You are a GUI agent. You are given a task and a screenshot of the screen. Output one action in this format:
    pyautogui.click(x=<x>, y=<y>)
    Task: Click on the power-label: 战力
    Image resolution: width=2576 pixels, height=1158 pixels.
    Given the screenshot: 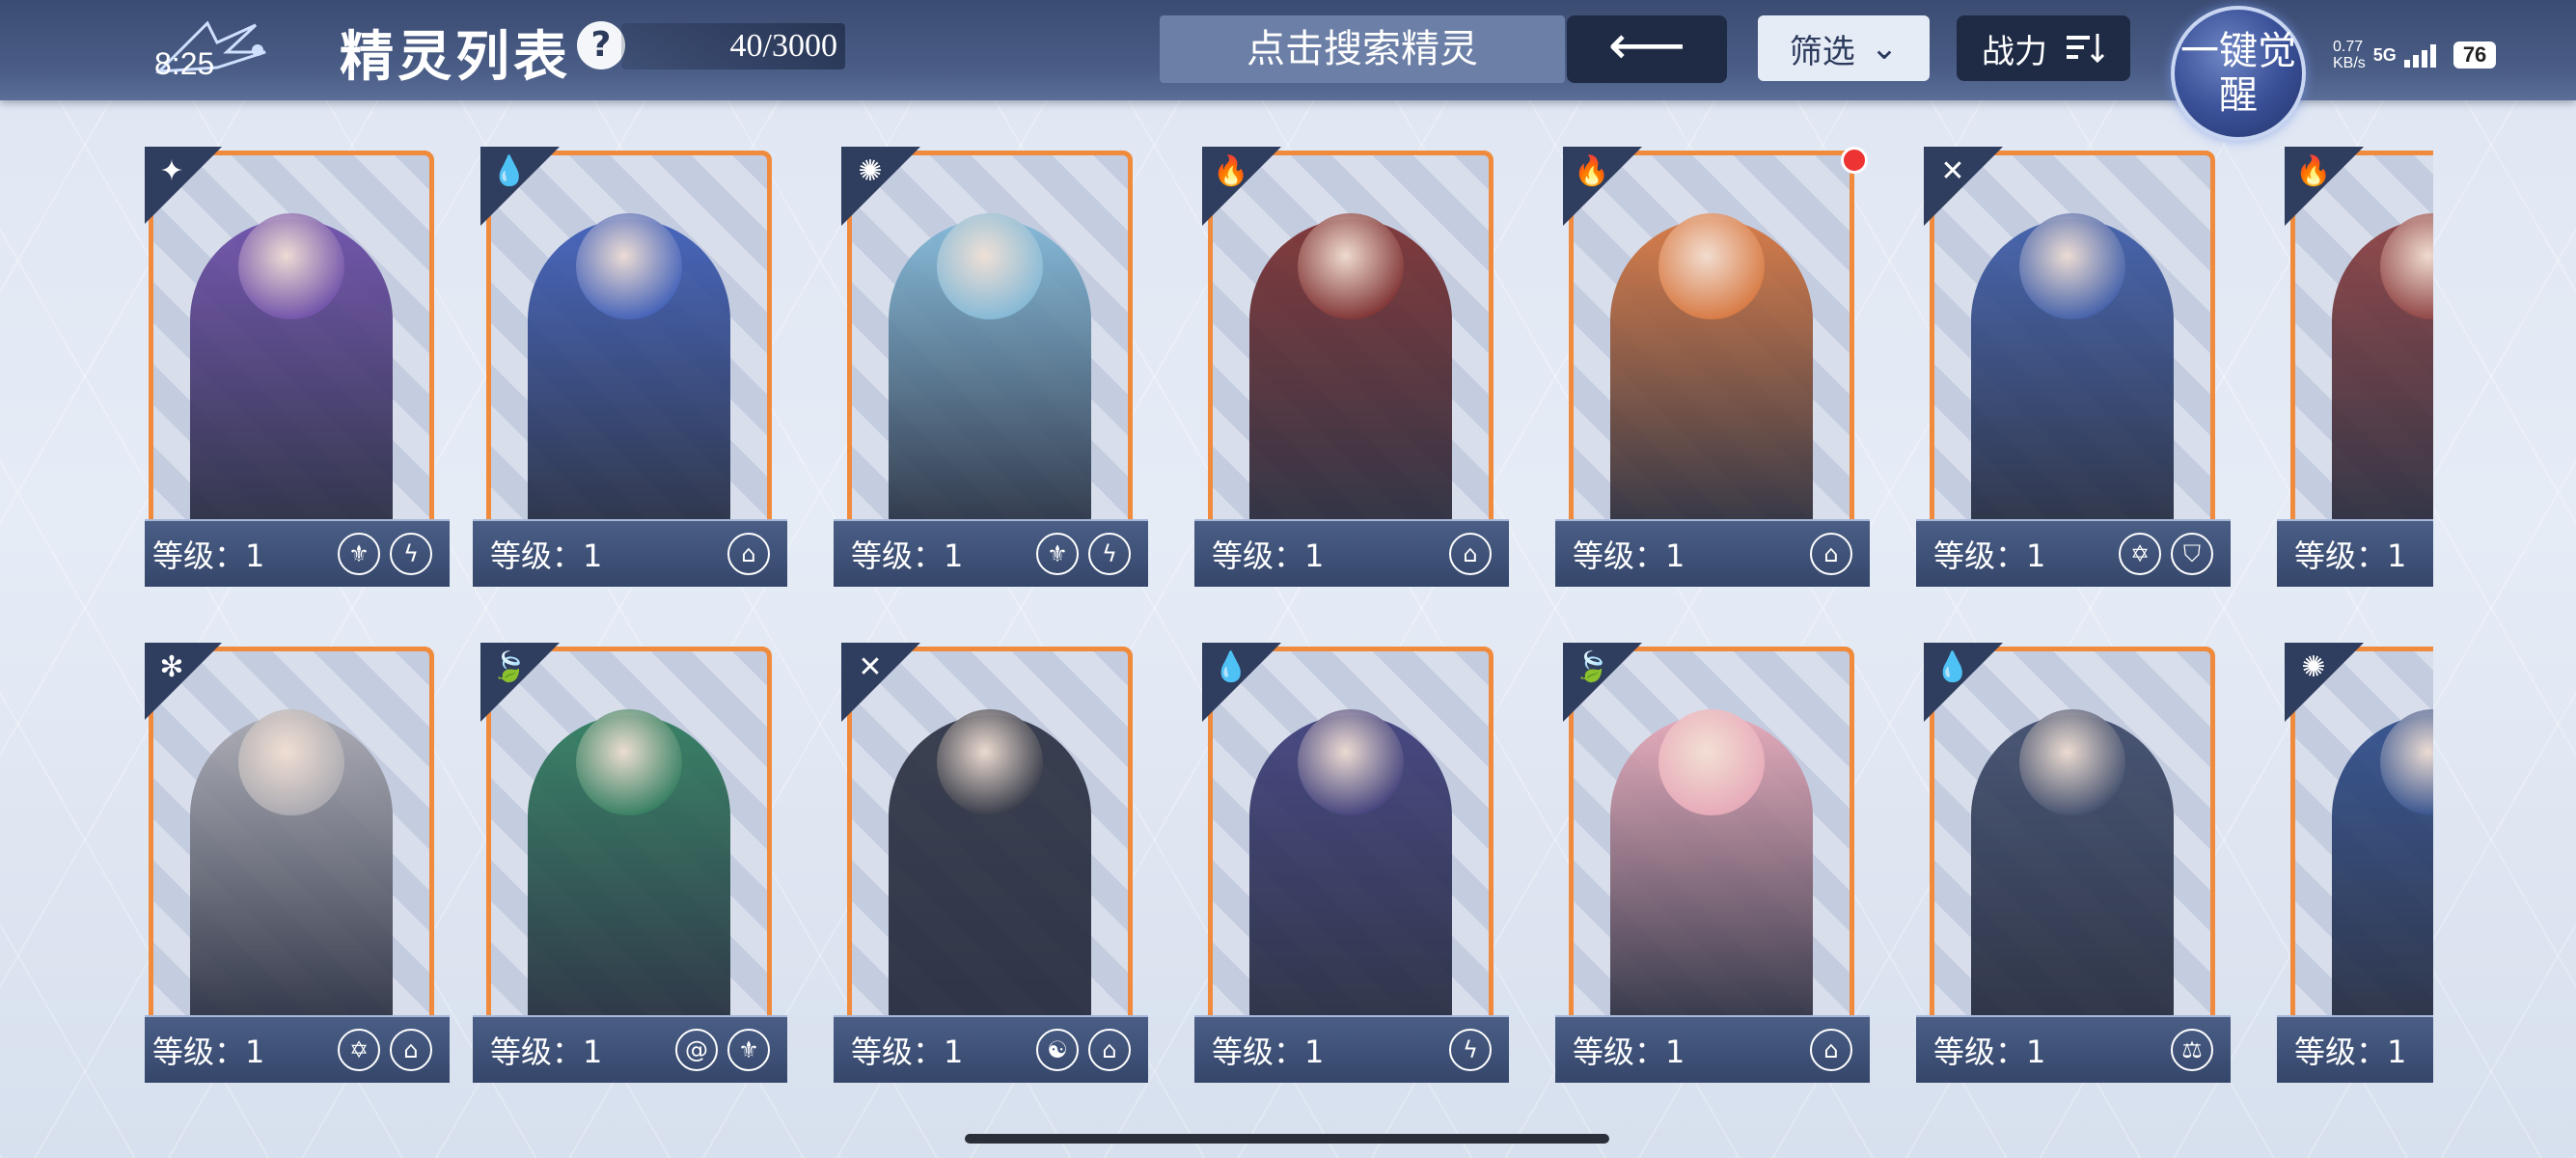 What is the action you would take?
    pyautogui.click(x=2015, y=51)
    